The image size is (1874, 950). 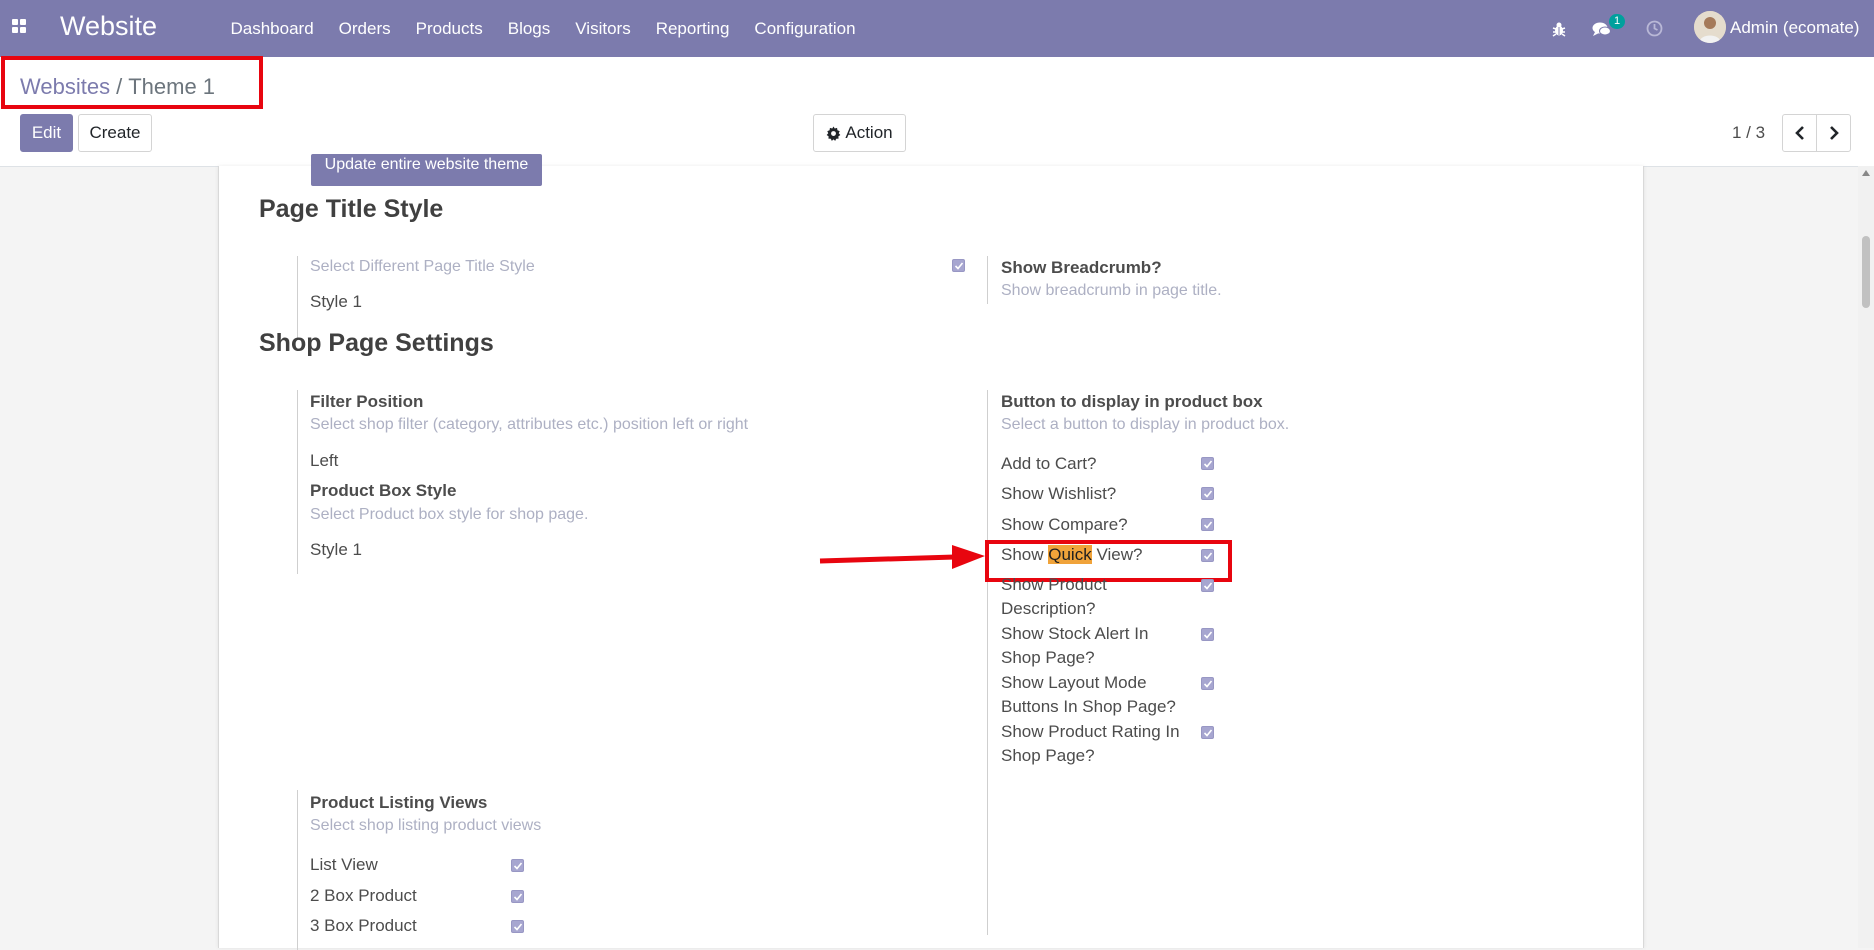 I want to click on listing-views-help: Select shop listing product views, so click(x=426, y=825).